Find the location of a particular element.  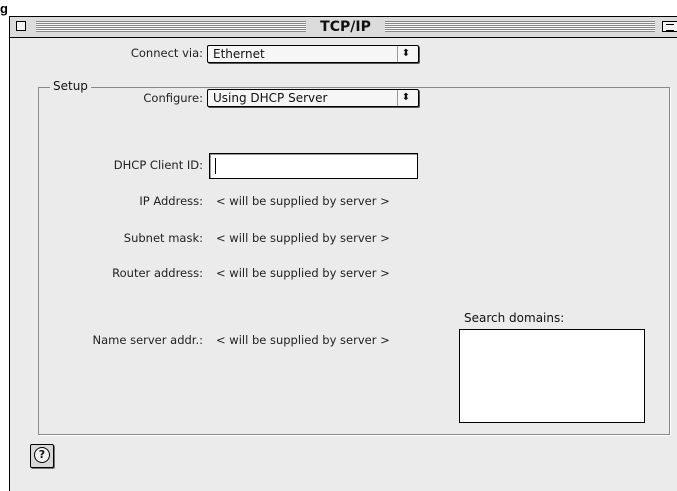

configure-popup: Using DHCP Server ⬍ is located at coordinates (313, 98).